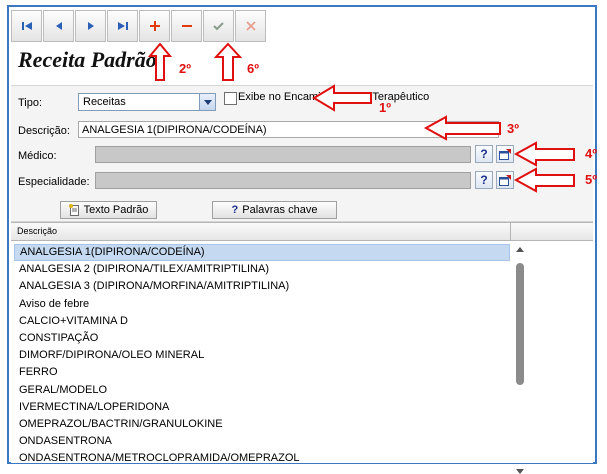  What do you see at coordinates (544, 180) in the screenshot?
I see `arrow-5-icon` at bounding box center [544, 180].